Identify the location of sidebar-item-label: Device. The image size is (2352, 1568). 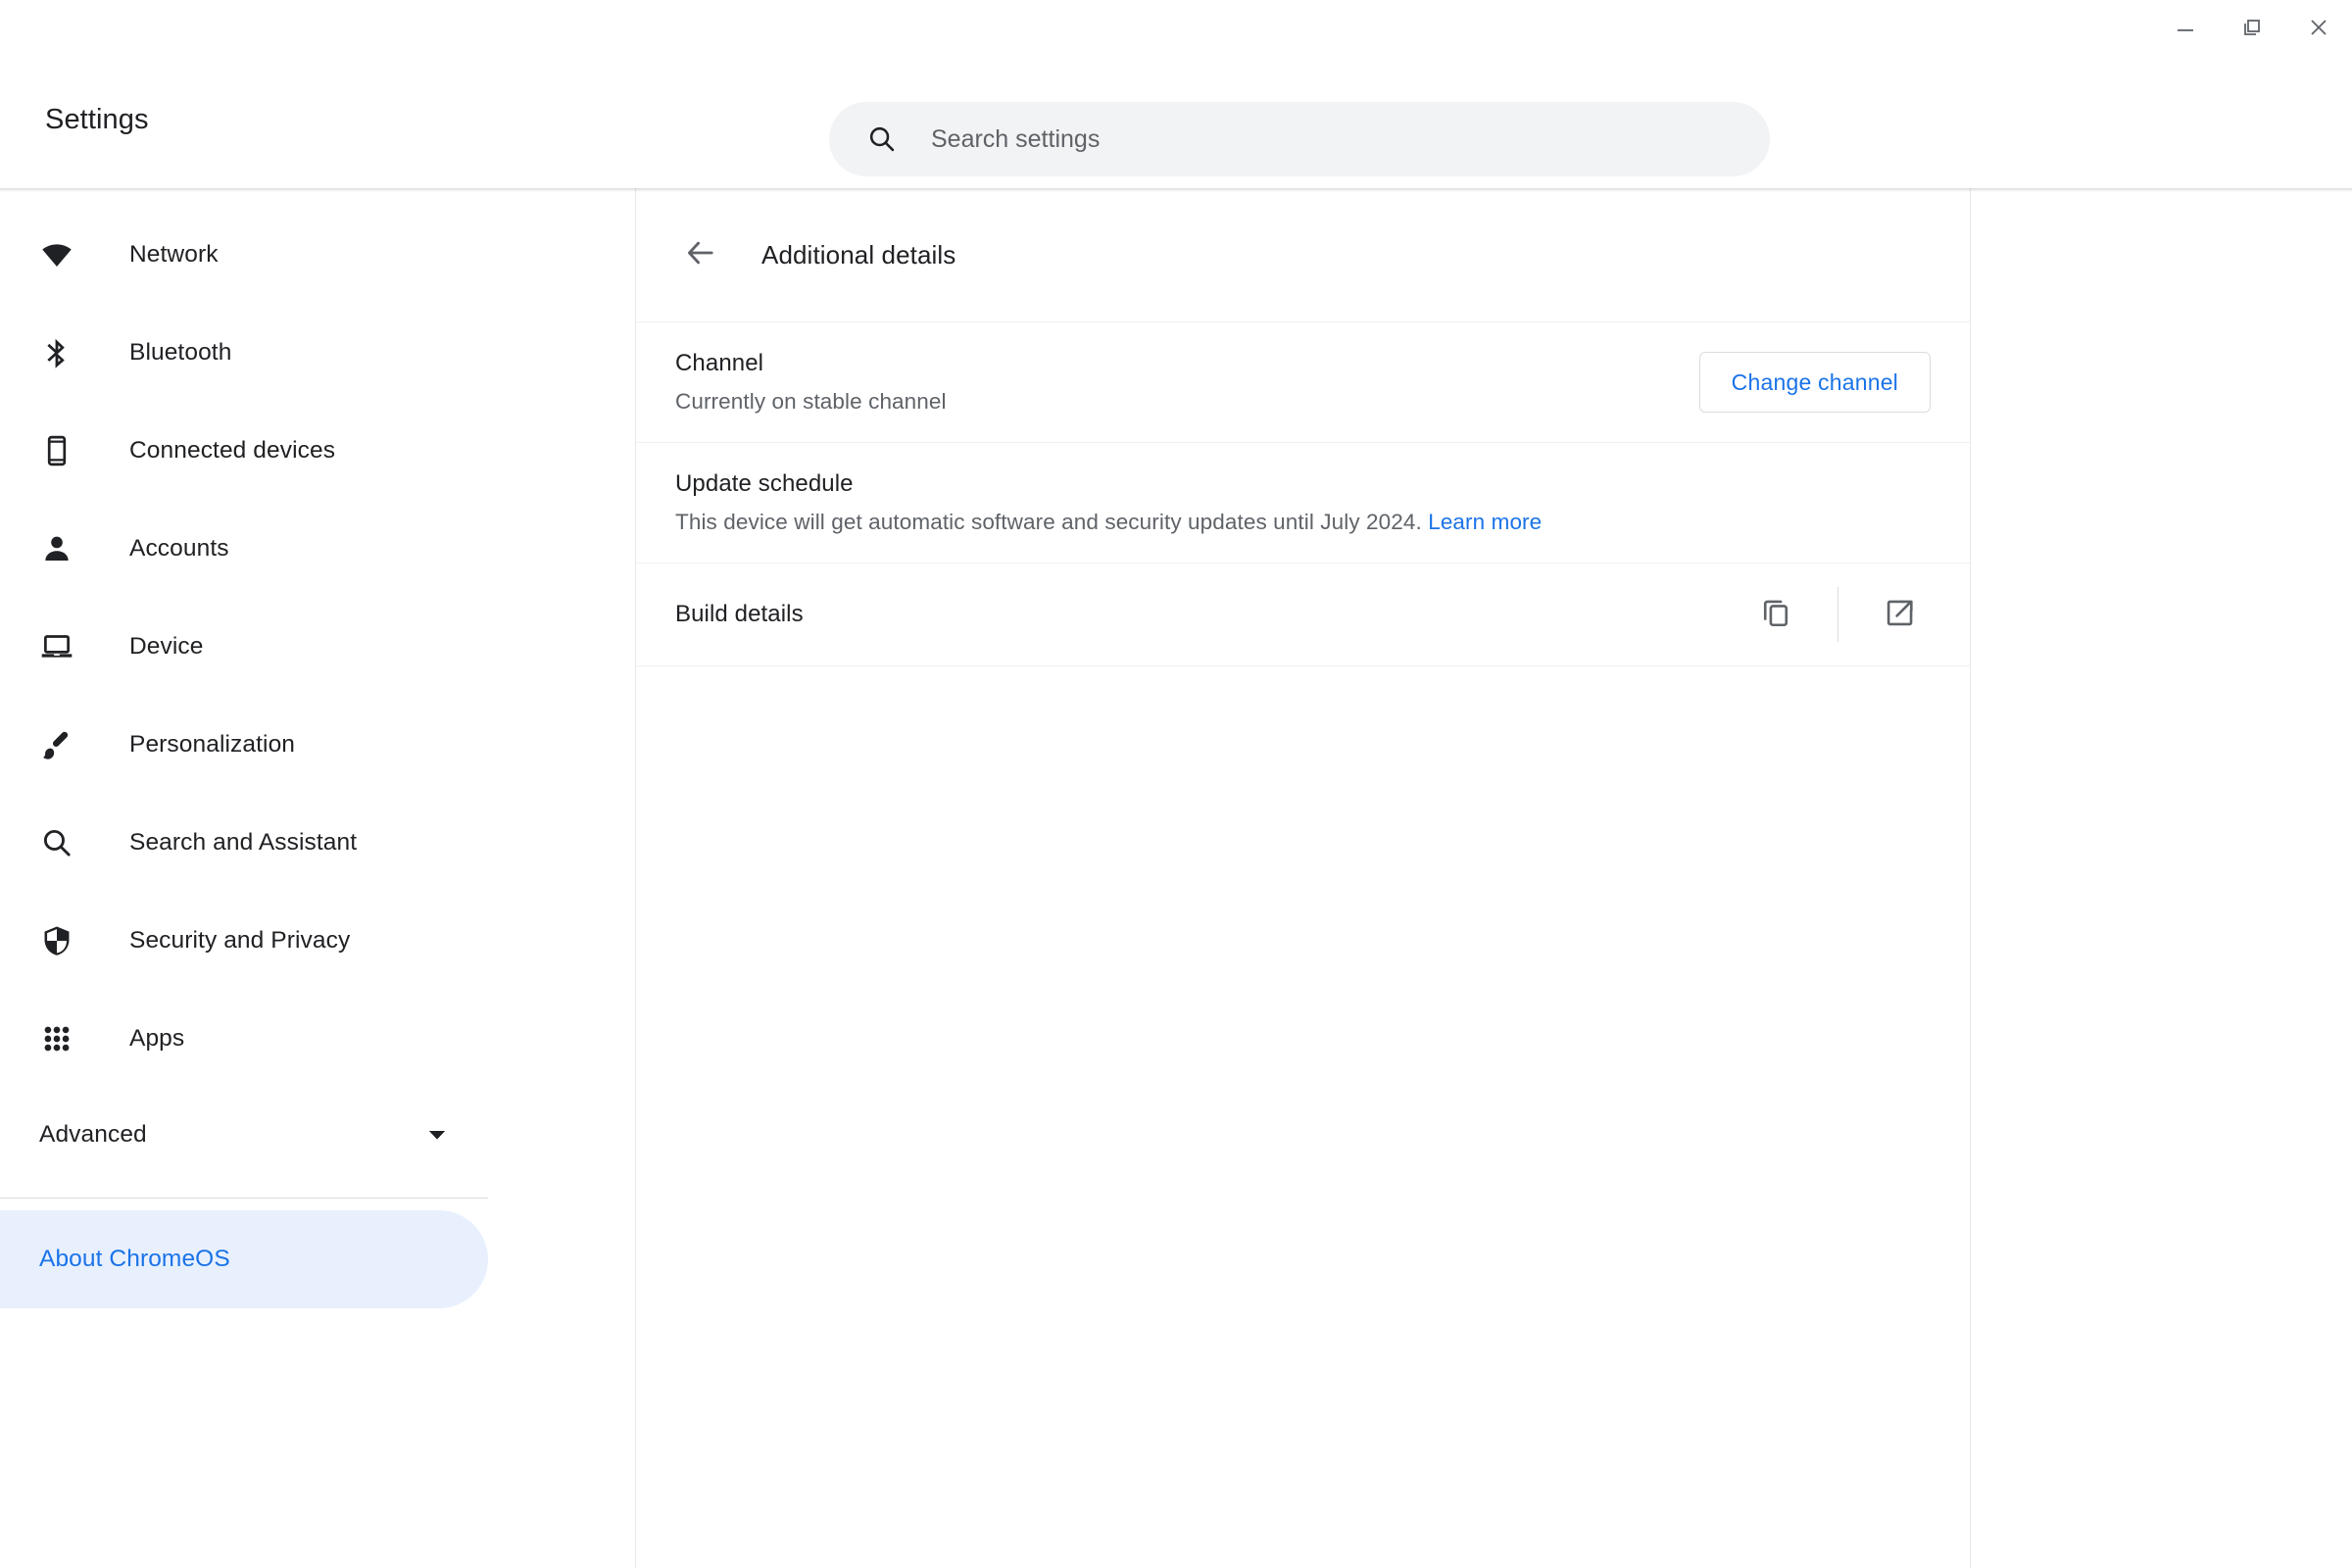
(166, 646).